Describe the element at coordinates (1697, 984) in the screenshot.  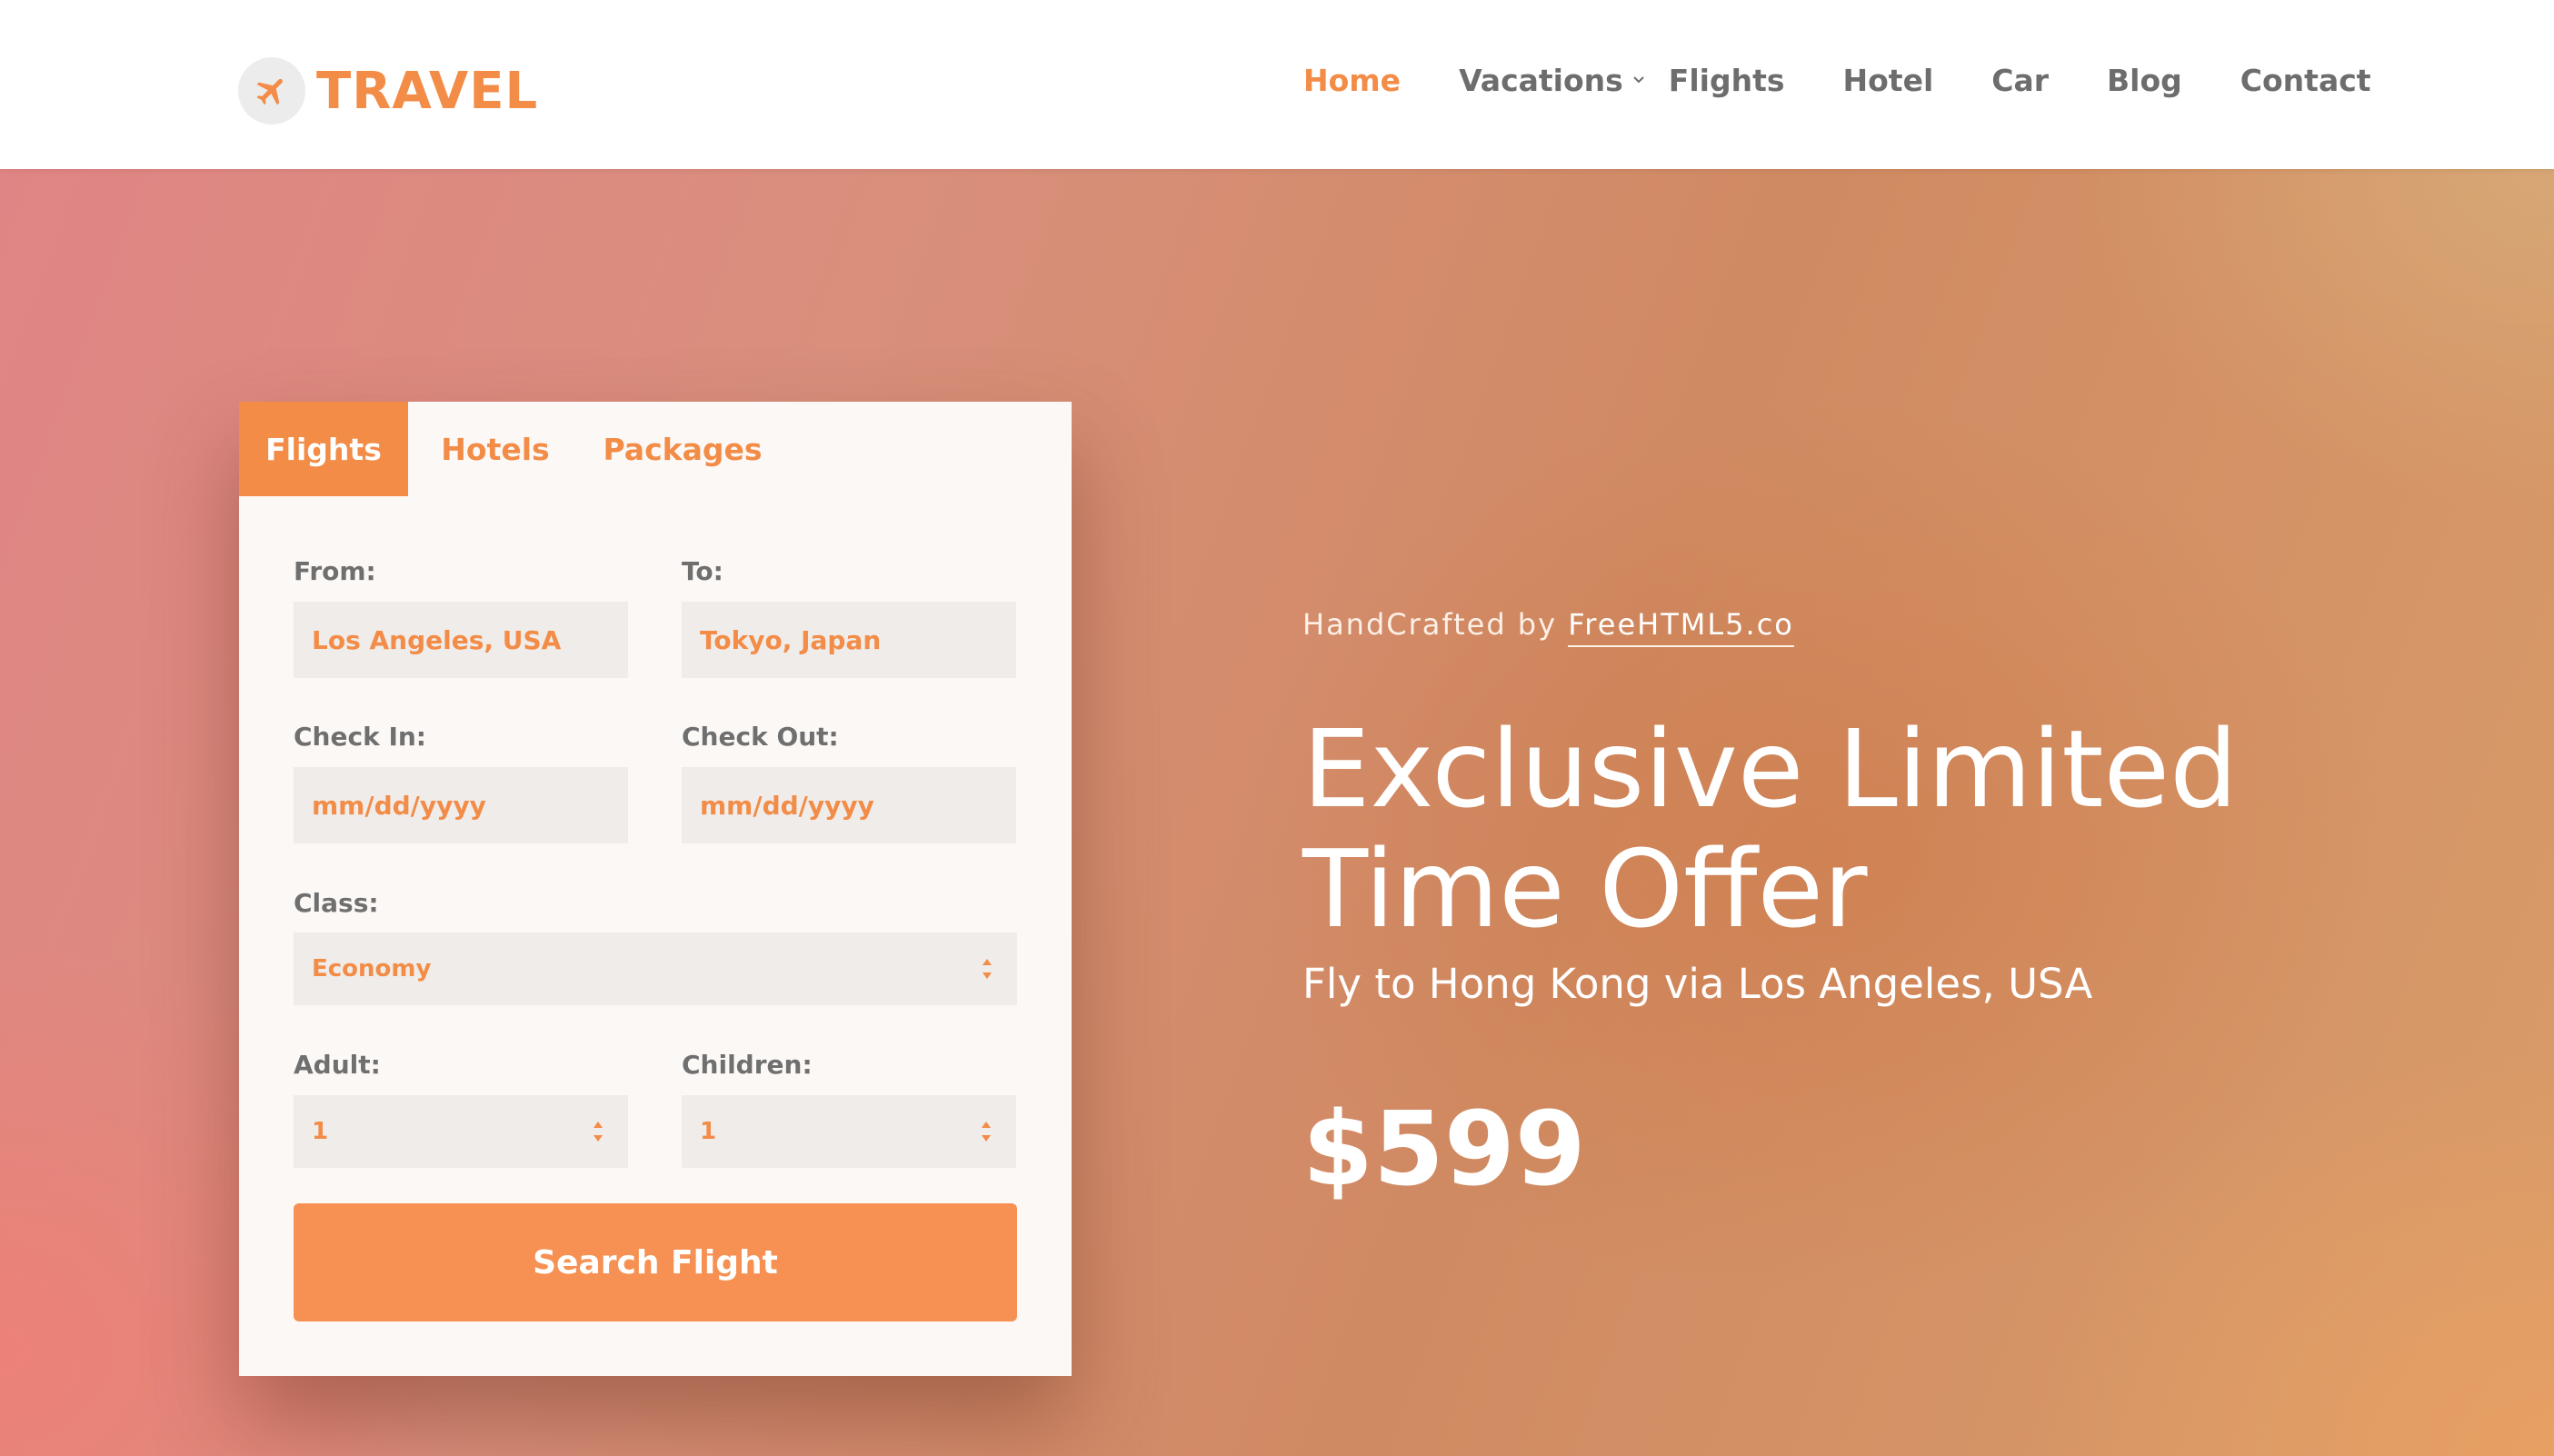
I see `offer-subtitle: Fly to Hong Kong via Los Angeles, USA` at that location.